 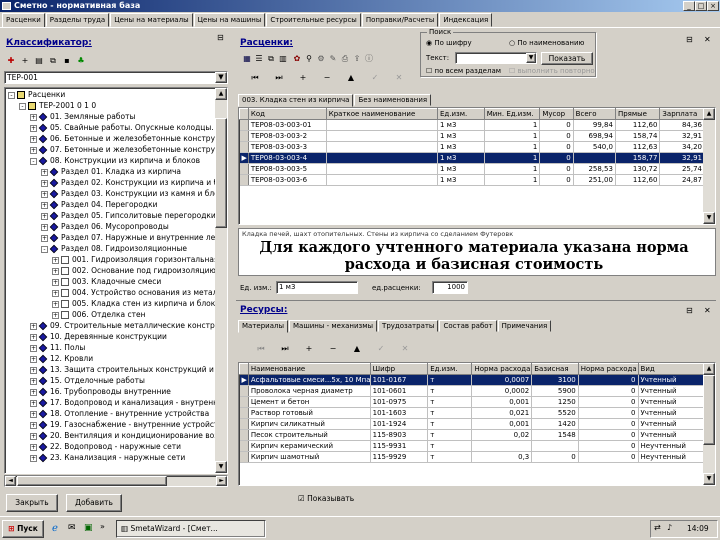 I want to click on table-cell: Кирпич шамотный, so click(x=309, y=457).